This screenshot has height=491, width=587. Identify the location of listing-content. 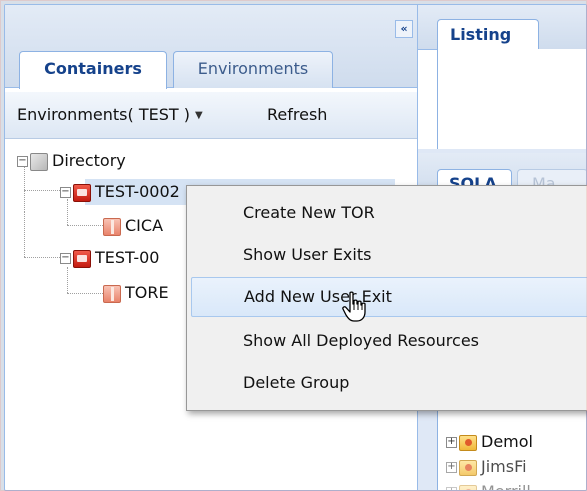
(511, 99).